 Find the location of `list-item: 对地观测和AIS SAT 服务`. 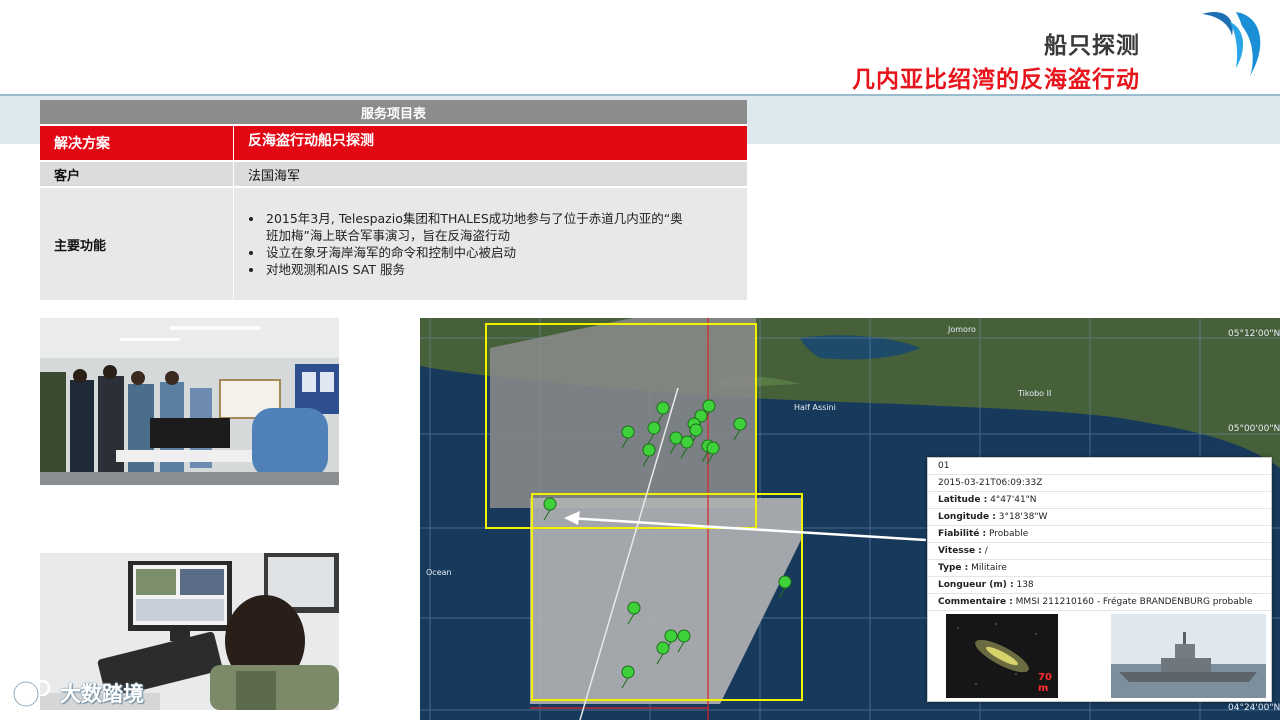

list-item: 对地观测和AIS SAT 服务 is located at coordinates (473, 269).